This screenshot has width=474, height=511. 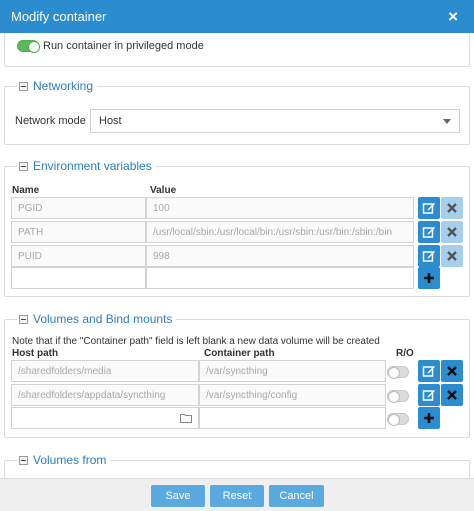 What do you see at coordinates (178, 496) in the screenshot?
I see `save-button: Save` at bounding box center [178, 496].